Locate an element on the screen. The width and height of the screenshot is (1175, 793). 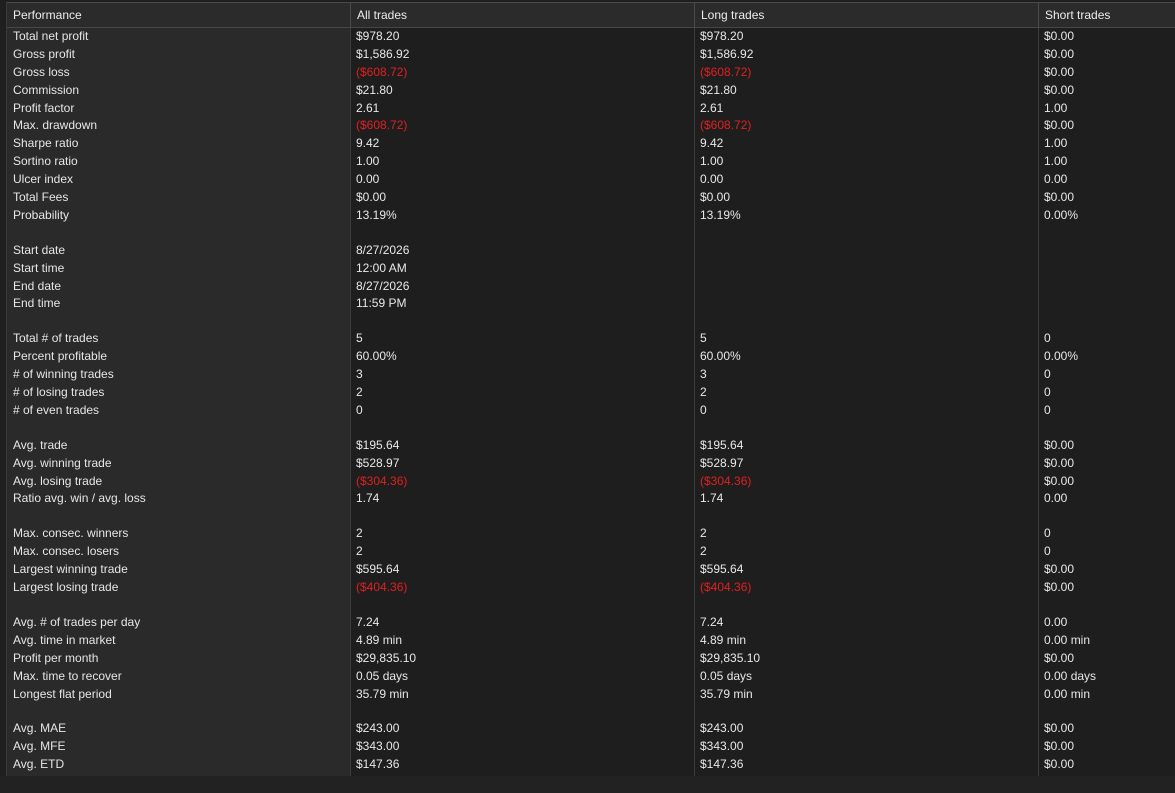
row-label: # of winning trades is located at coordinates (63, 374).